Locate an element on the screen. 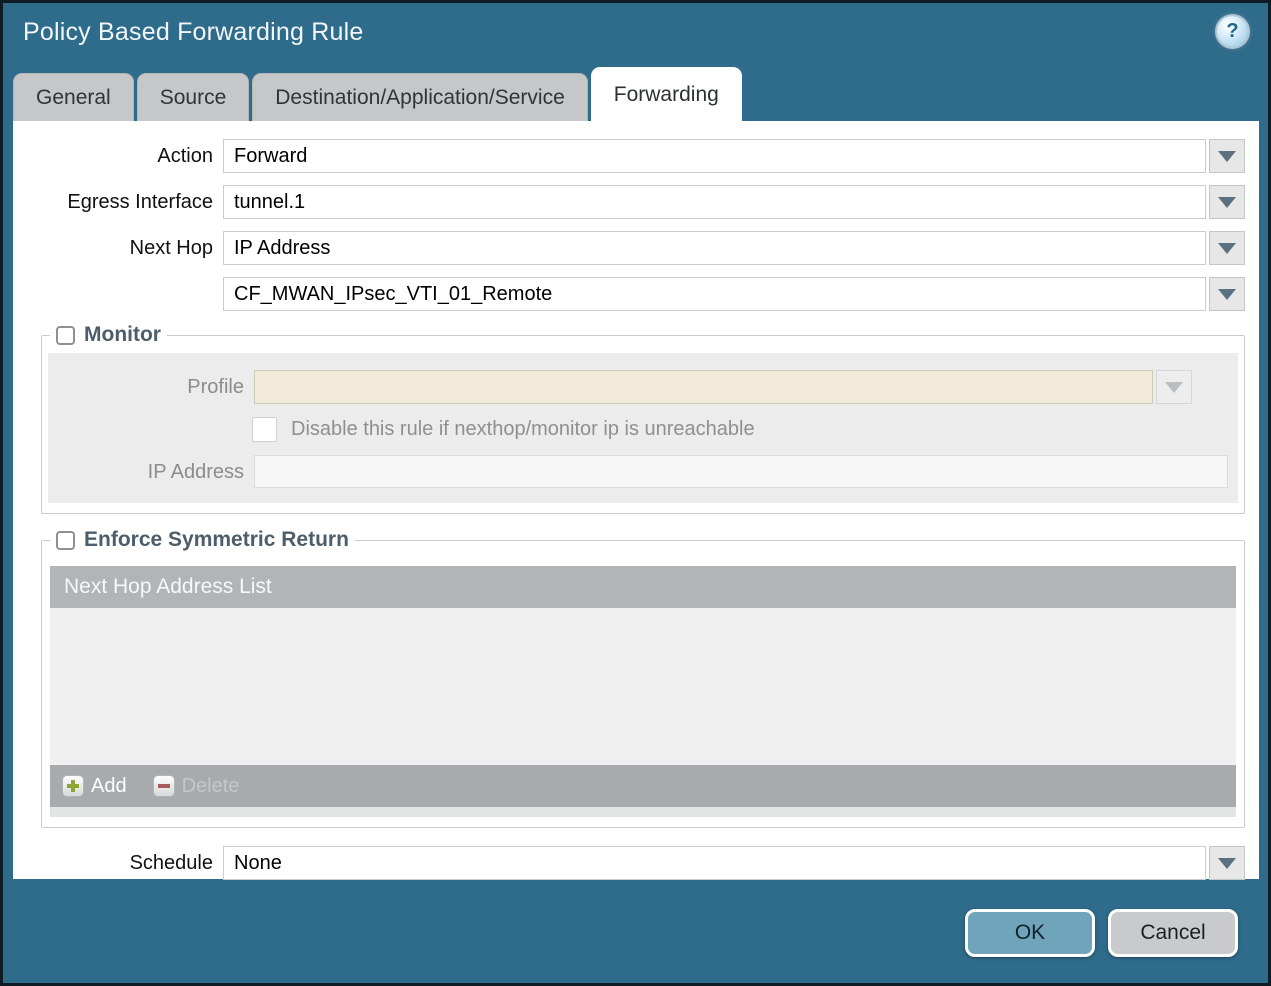  egress-interface-dropdown-button is located at coordinates (1227, 202).